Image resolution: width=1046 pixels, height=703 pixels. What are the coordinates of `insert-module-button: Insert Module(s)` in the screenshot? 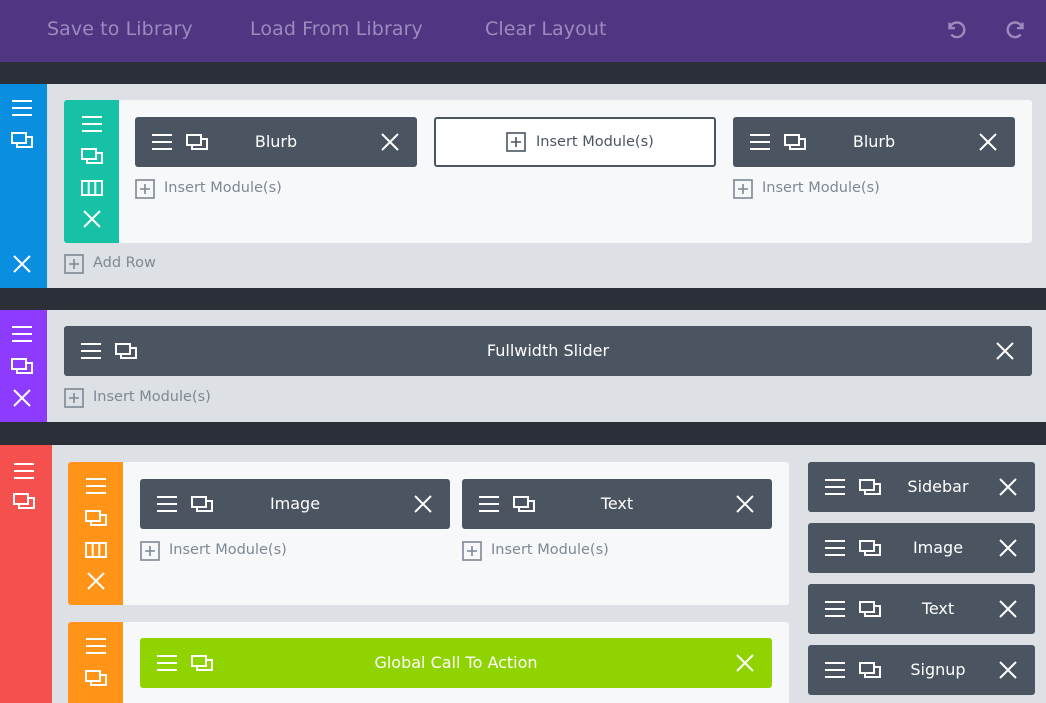 It's located at (575, 142).